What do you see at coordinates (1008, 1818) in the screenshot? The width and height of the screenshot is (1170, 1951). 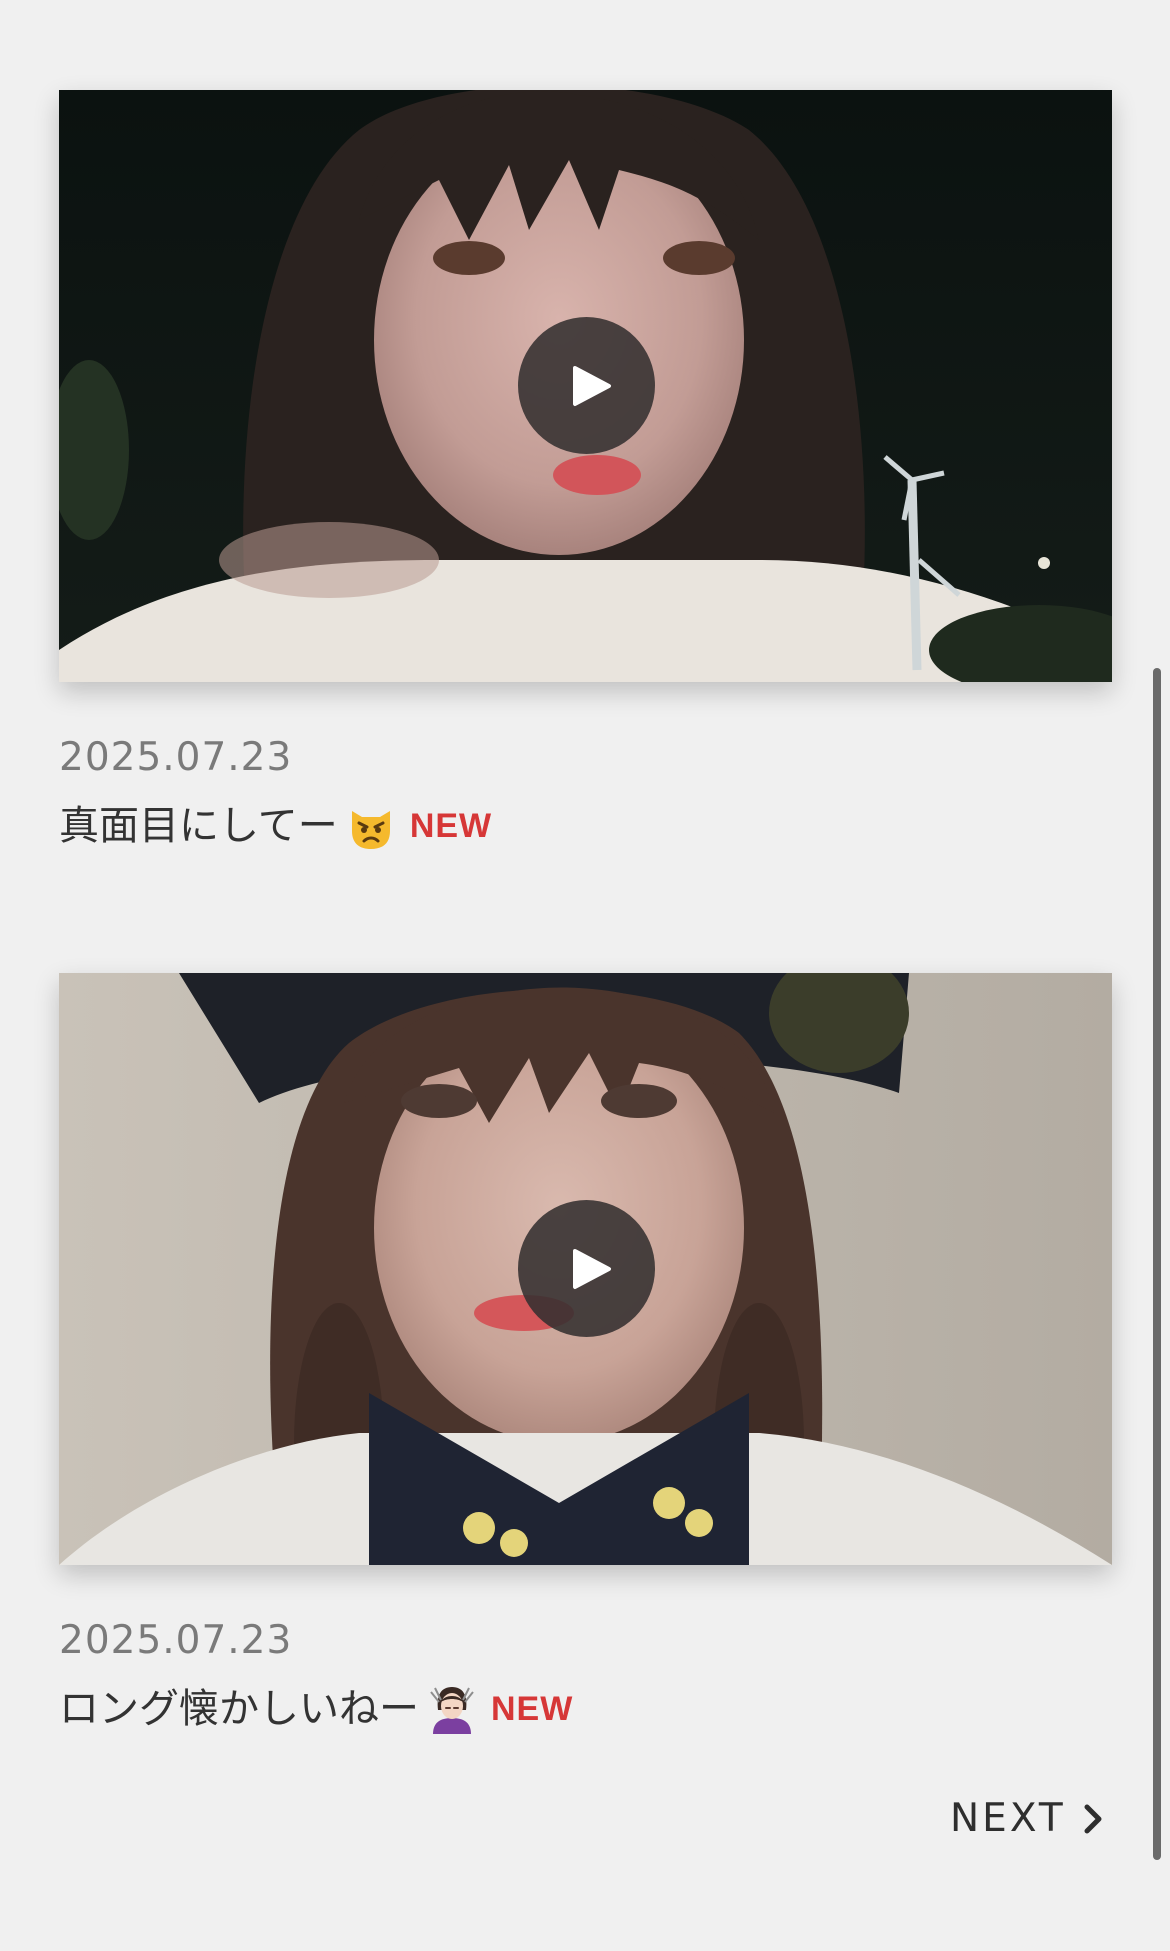 I see `next-label: NEXT` at bounding box center [1008, 1818].